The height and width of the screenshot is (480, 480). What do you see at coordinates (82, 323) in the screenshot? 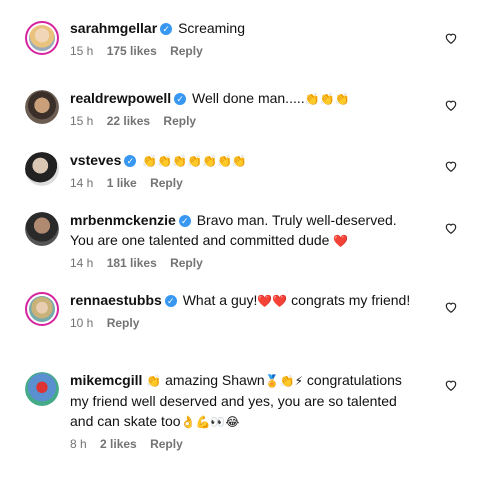
I see `timestamp: 10 h` at bounding box center [82, 323].